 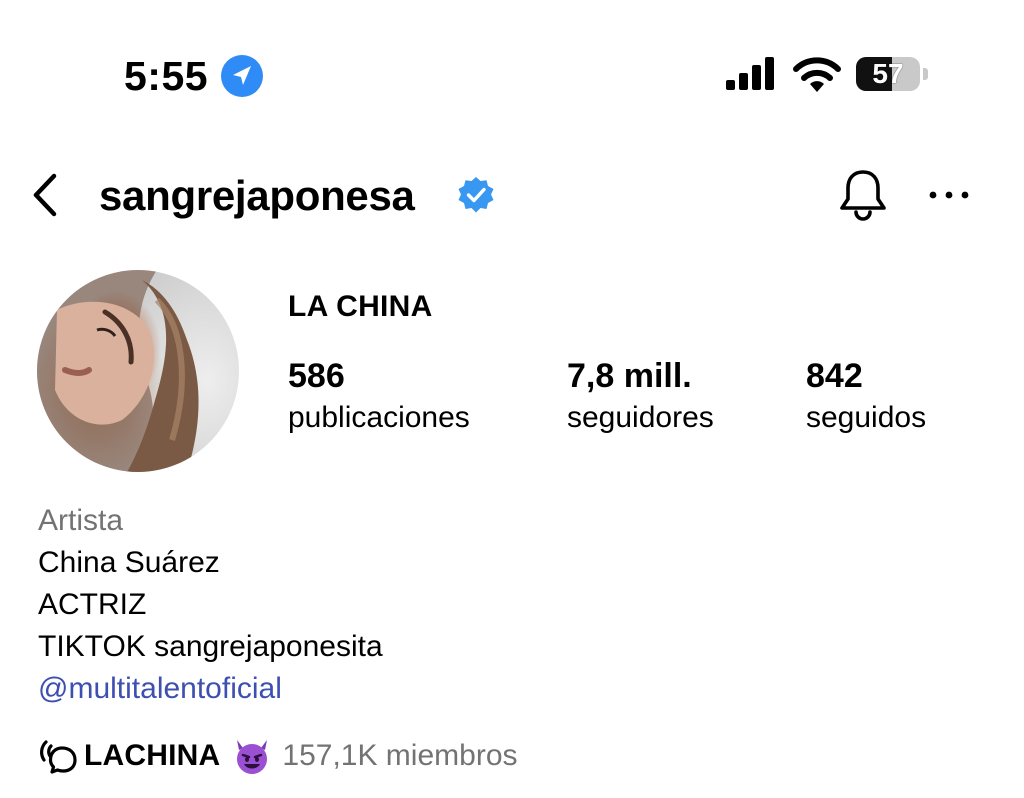 What do you see at coordinates (166, 76) in the screenshot?
I see `status-time: 5:55` at bounding box center [166, 76].